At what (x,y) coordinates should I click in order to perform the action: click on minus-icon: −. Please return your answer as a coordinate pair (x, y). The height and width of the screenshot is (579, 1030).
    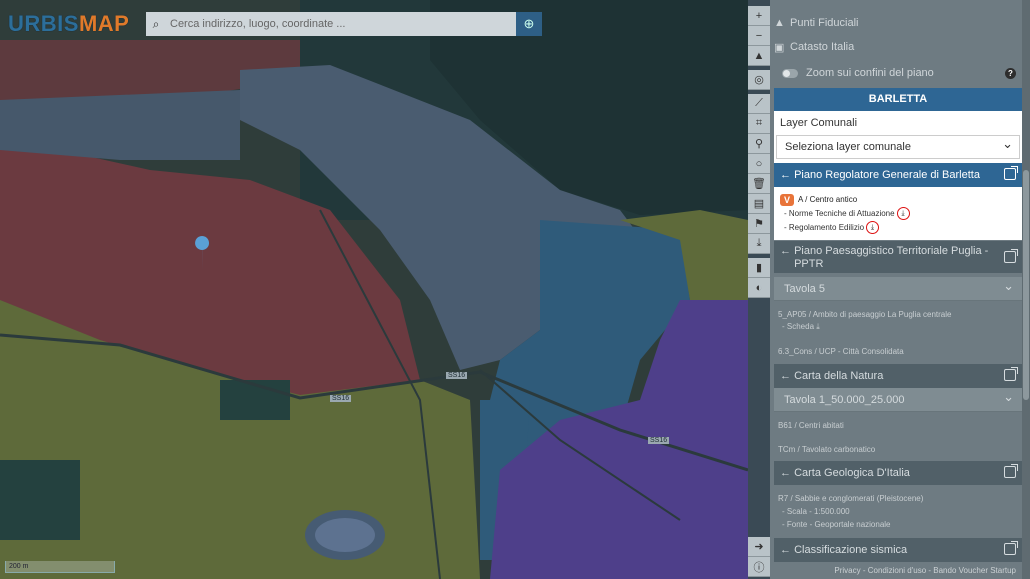
    Looking at the image, I should click on (759, 35).